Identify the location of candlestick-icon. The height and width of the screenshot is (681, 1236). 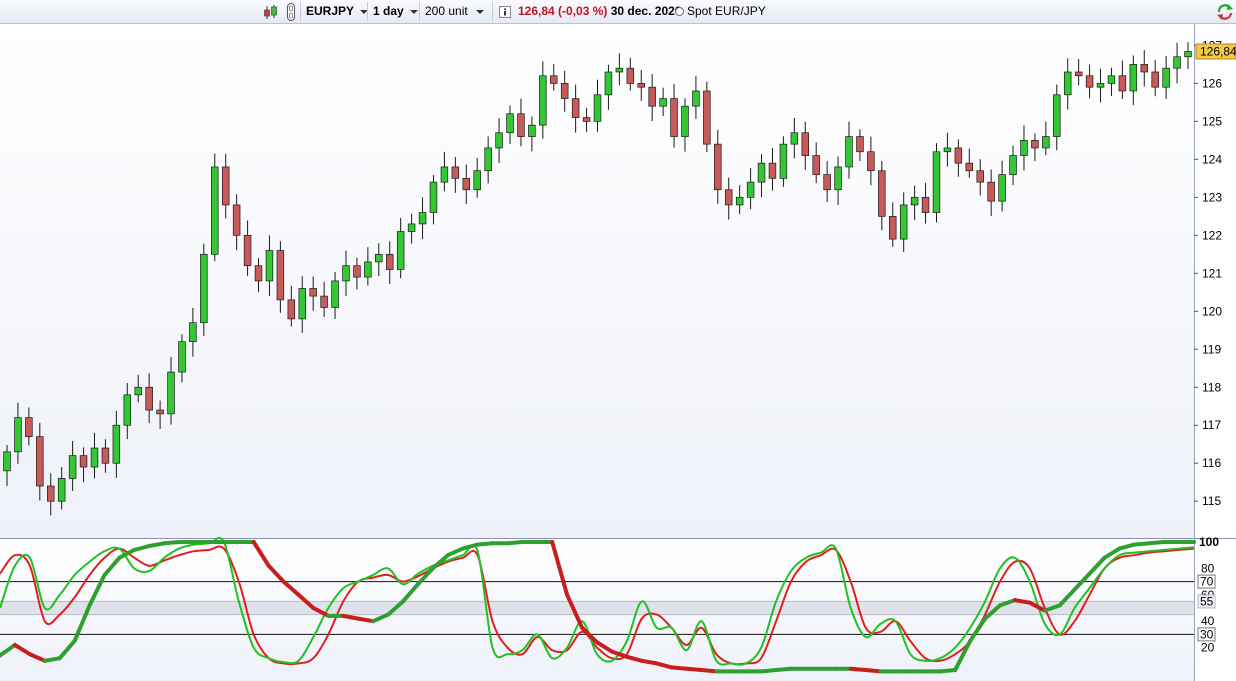
(271, 11).